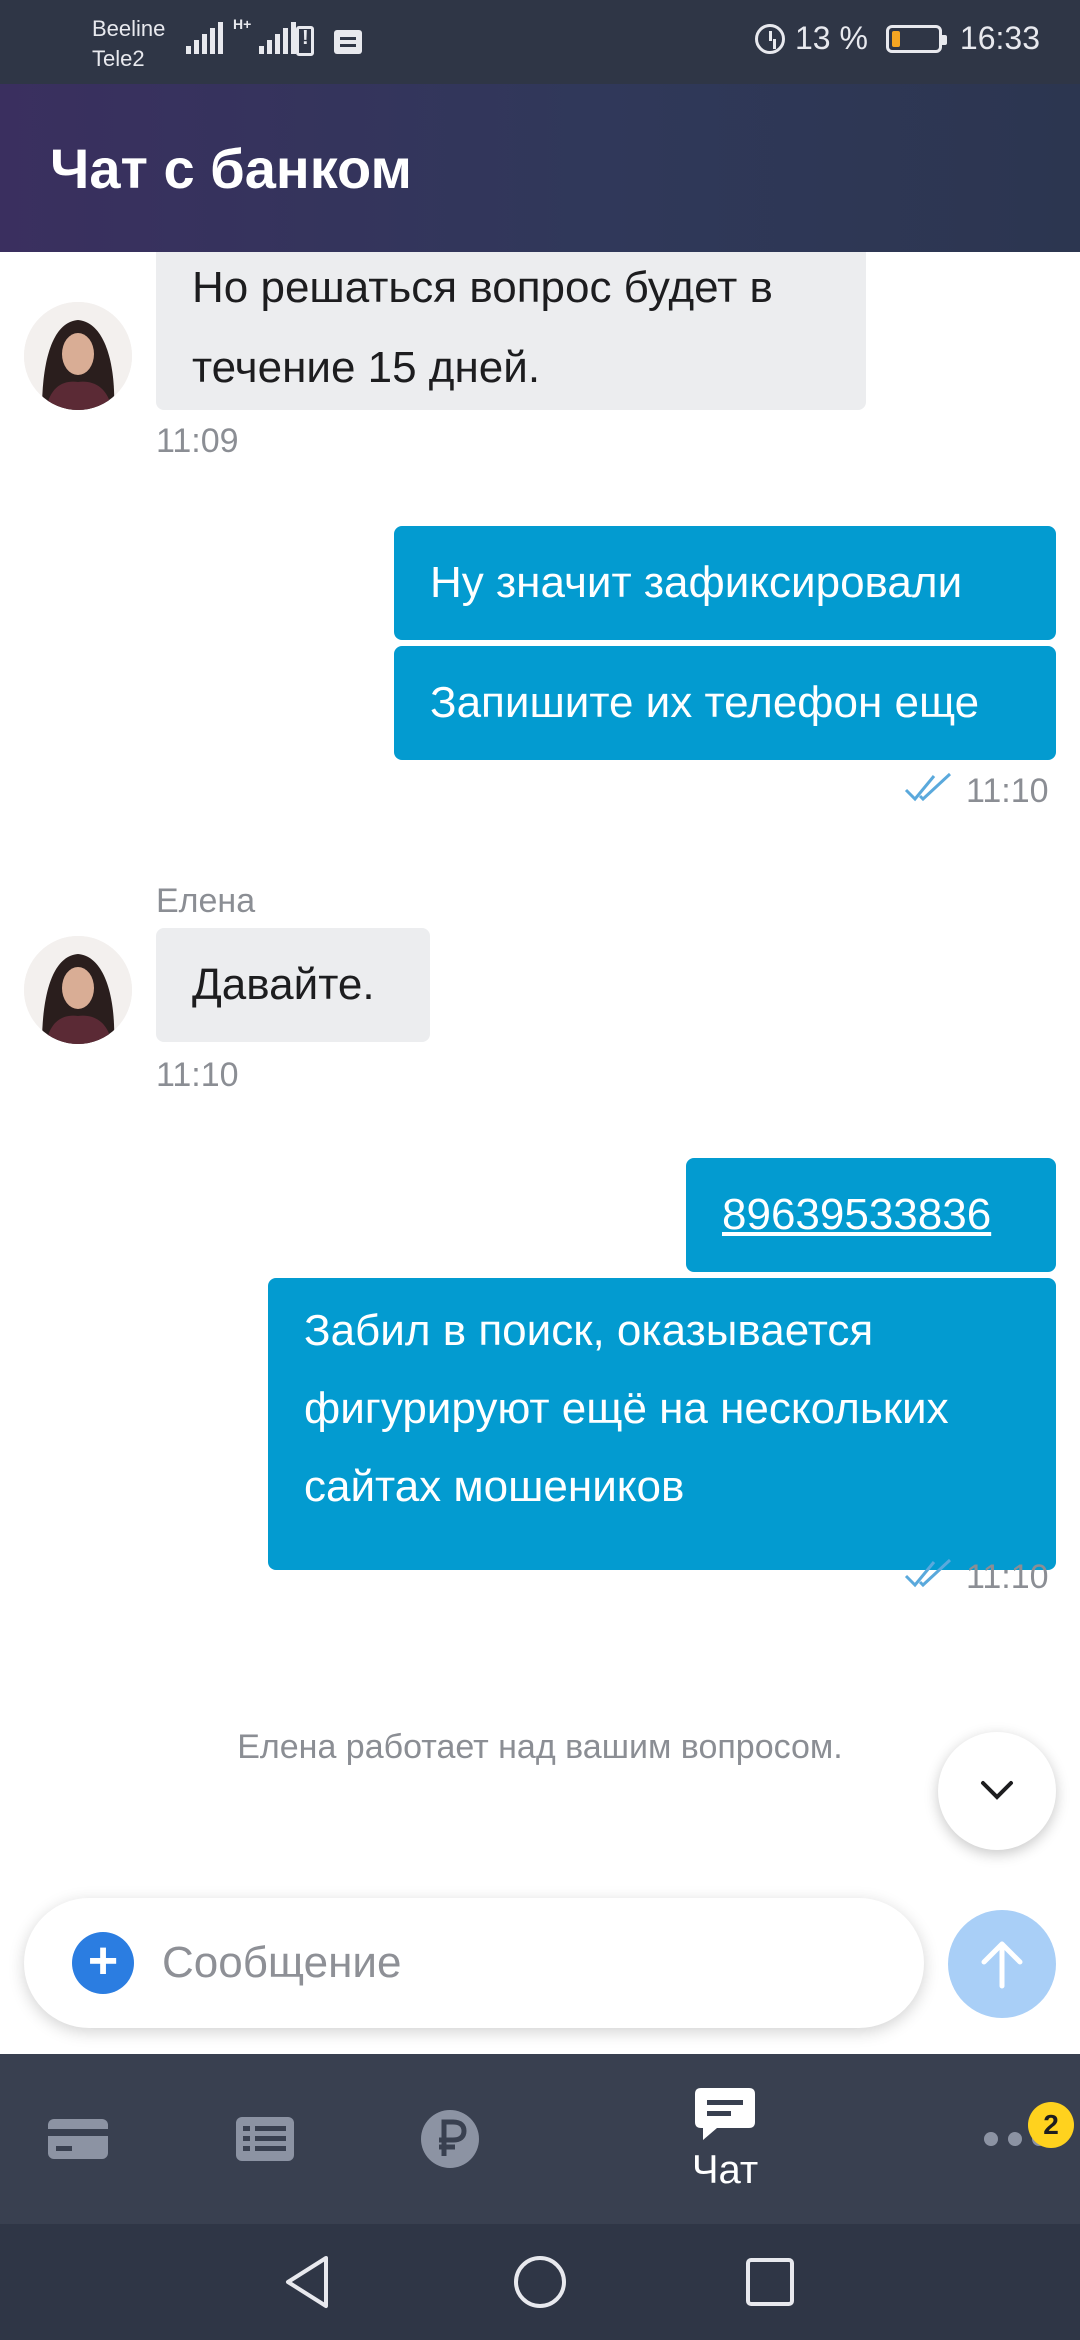 The image size is (1080, 2340). I want to click on message-composer: +, so click(474, 1963).